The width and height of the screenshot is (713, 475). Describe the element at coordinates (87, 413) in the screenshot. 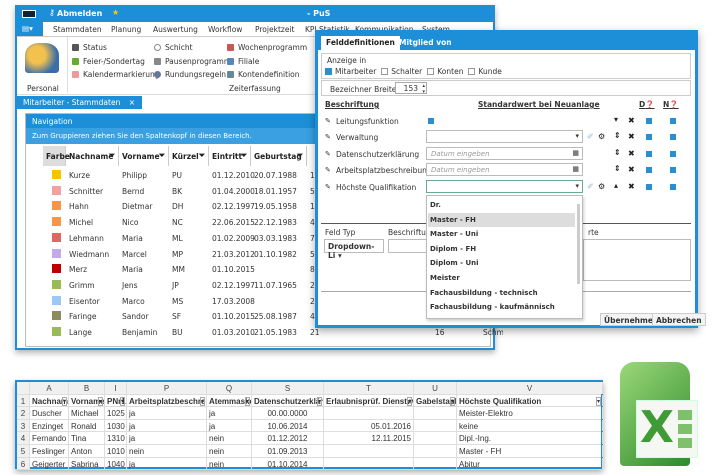

I see `sheet-cell: Michael` at that location.